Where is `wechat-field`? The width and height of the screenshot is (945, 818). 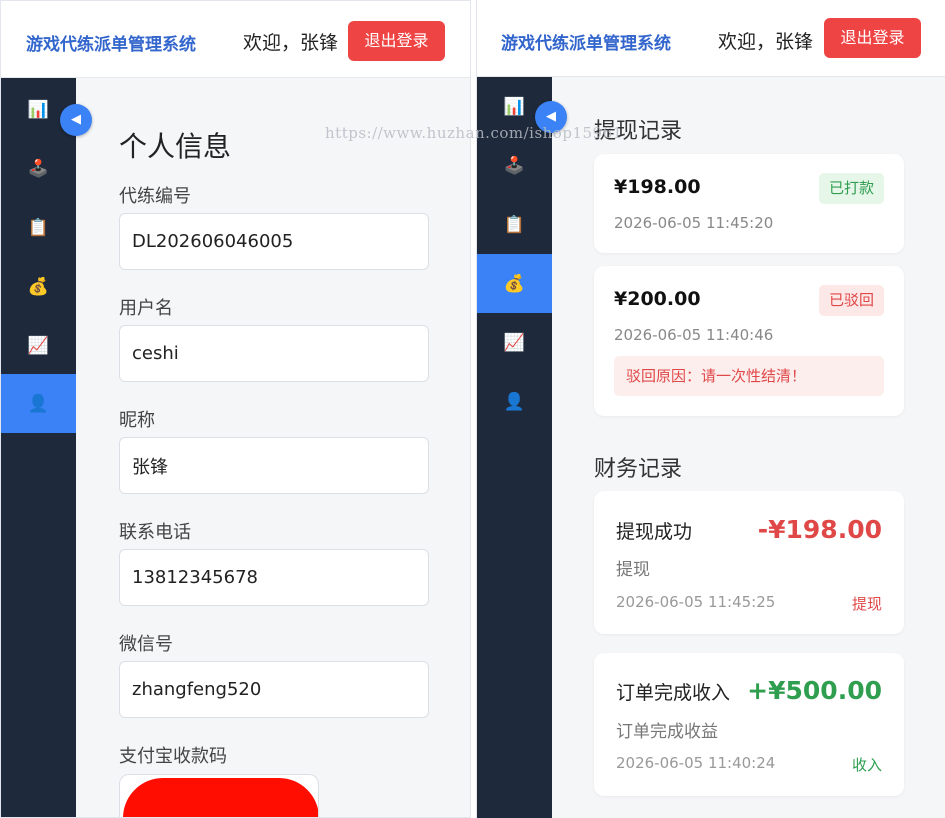 wechat-field is located at coordinates (274, 689).